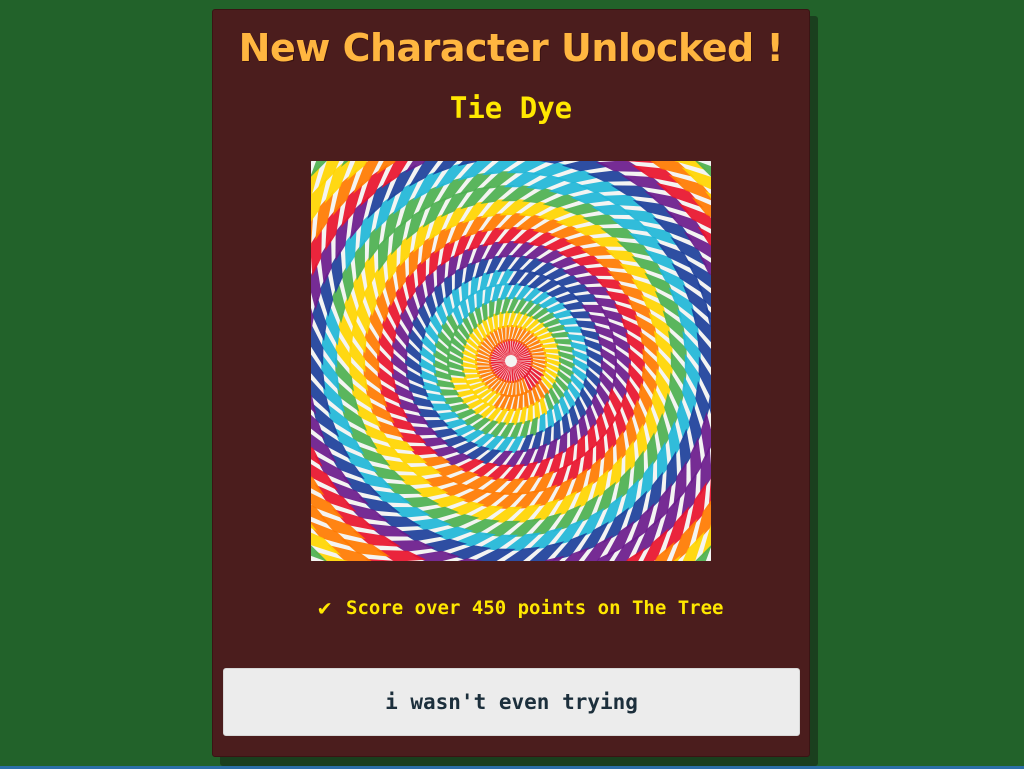 The height and width of the screenshot is (769, 1024). Describe the element at coordinates (511, 48) in the screenshot. I see `dialog-title: New Character Unlocked !` at that location.